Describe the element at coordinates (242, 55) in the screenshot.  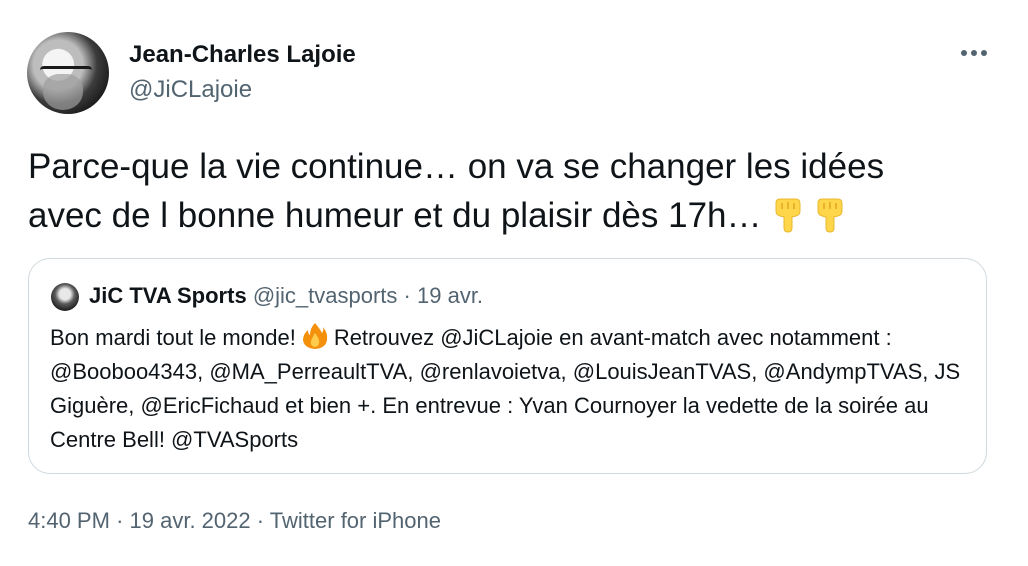
I see `author-name: Jean-Charles Lajoie` at that location.